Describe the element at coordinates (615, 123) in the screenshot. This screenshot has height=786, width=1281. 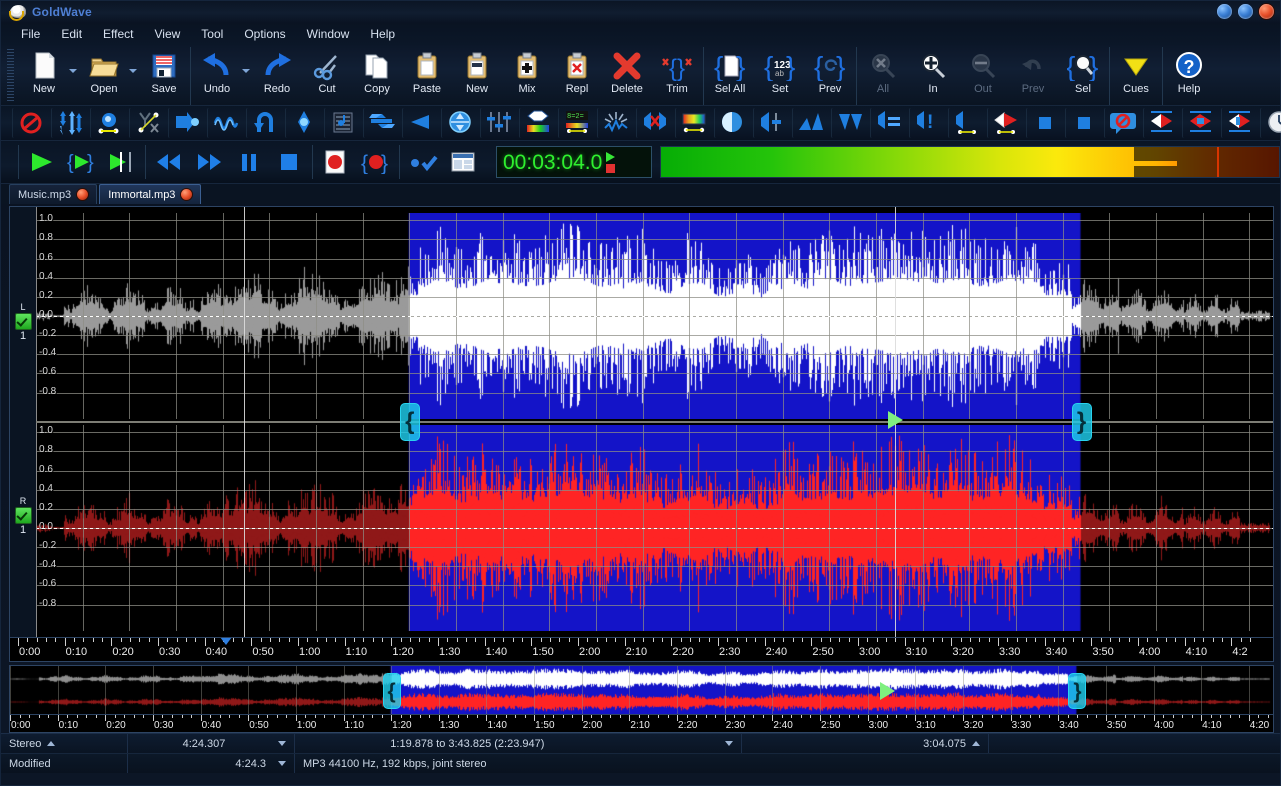
I see `noise-reduction-button` at that location.